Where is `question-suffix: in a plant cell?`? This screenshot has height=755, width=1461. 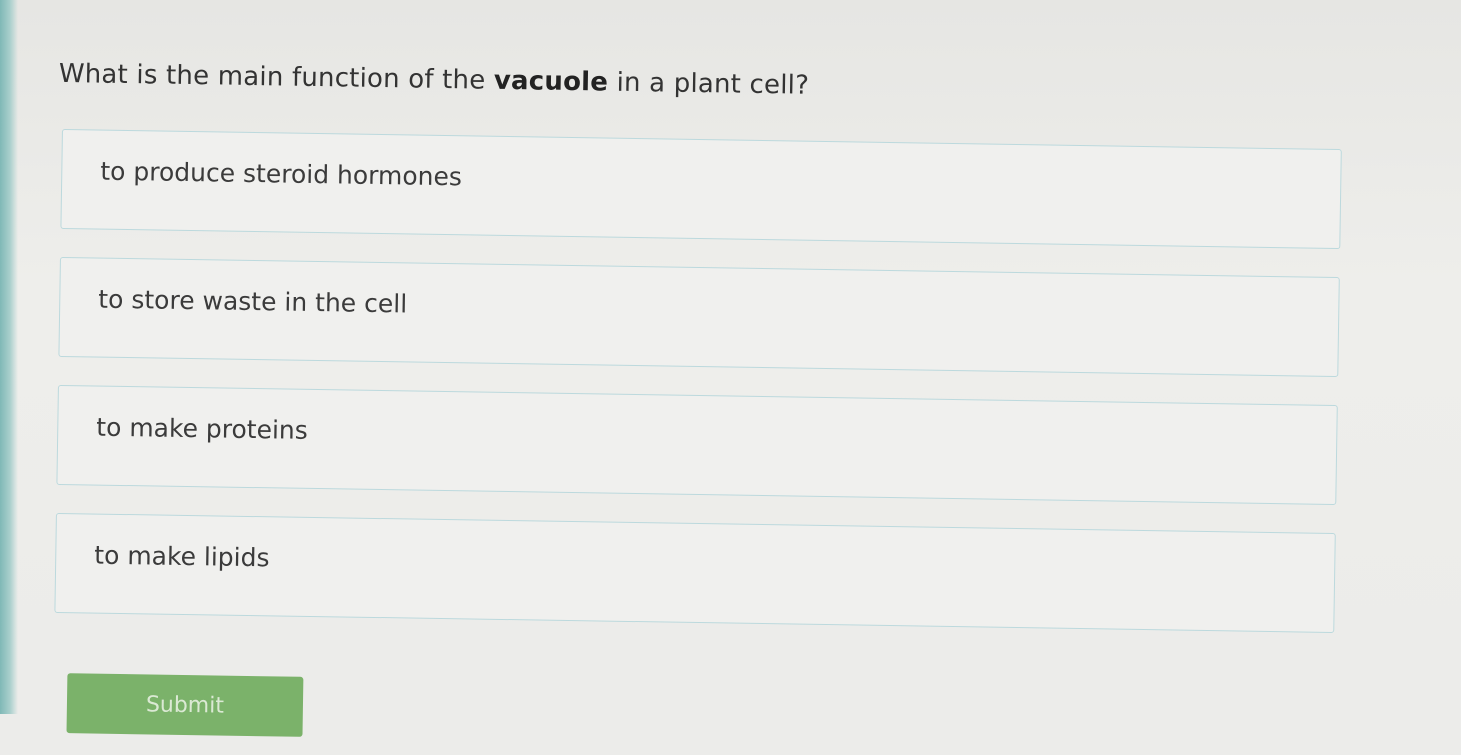 question-suffix: in a plant cell? is located at coordinates (708, 84).